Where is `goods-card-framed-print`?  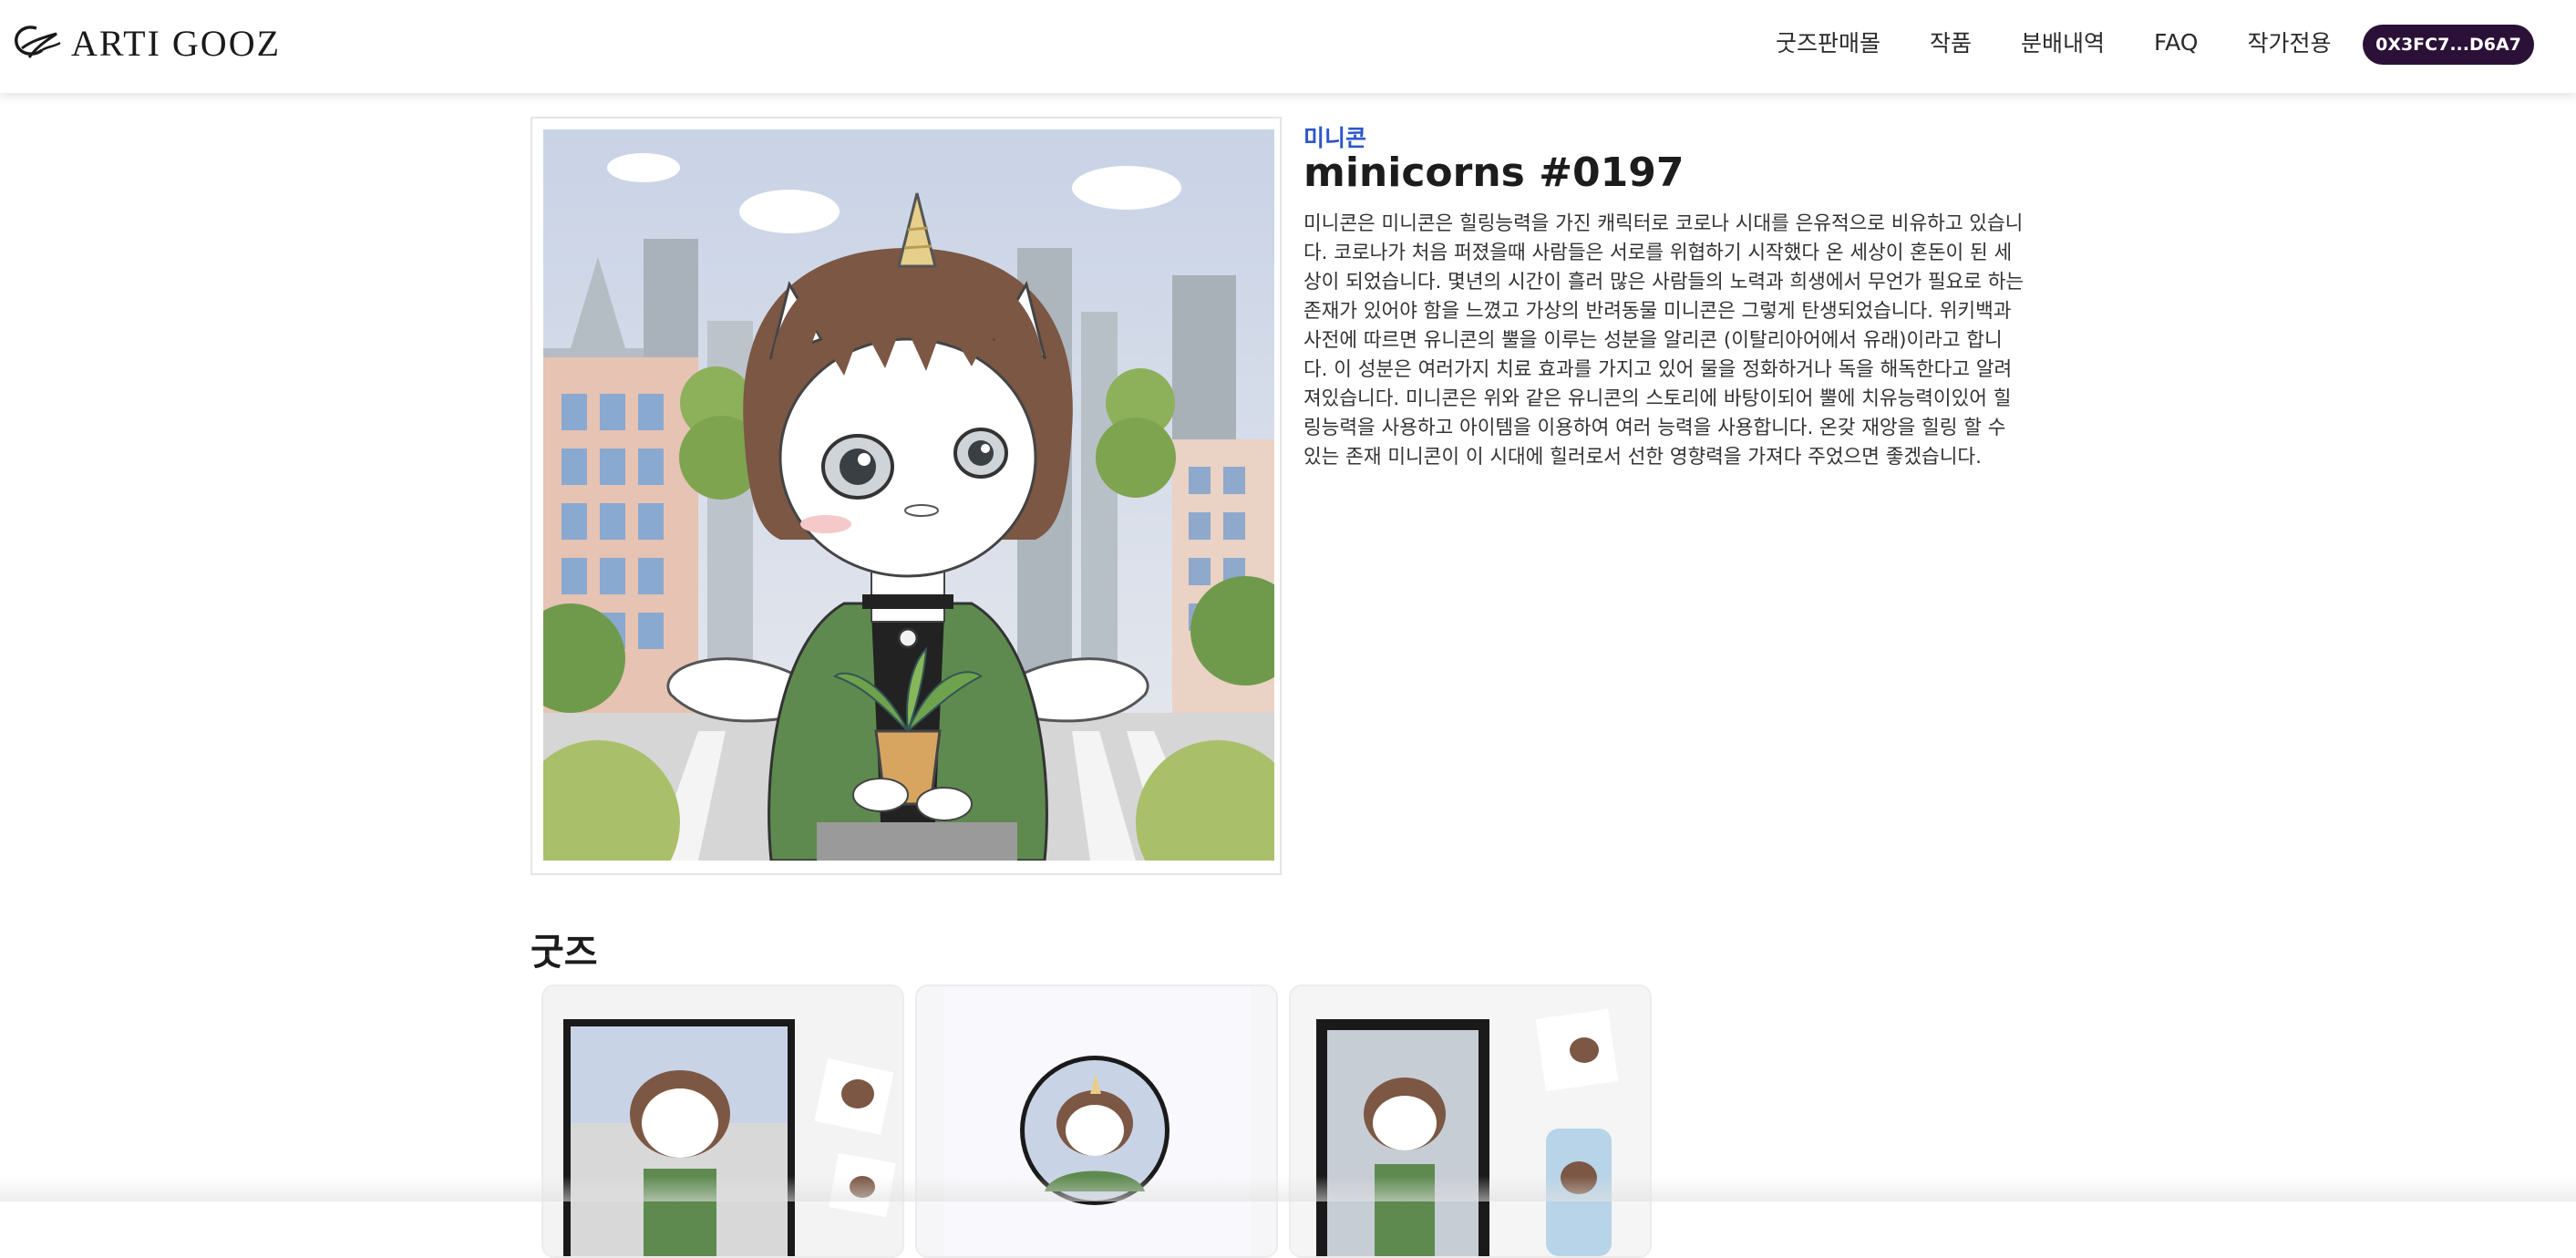
goods-card-framed-print is located at coordinates (722, 1121).